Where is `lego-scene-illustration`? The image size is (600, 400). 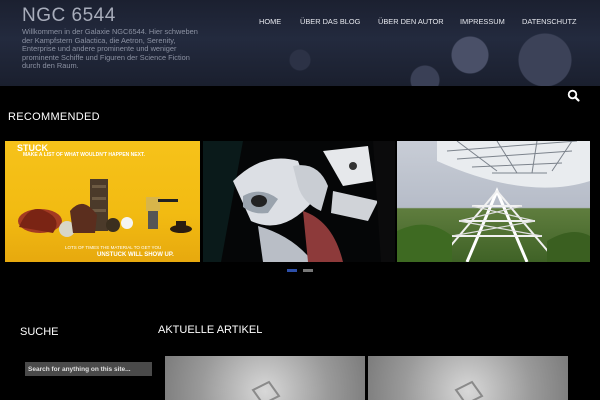 lego-scene-illustration is located at coordinates (105, 208).